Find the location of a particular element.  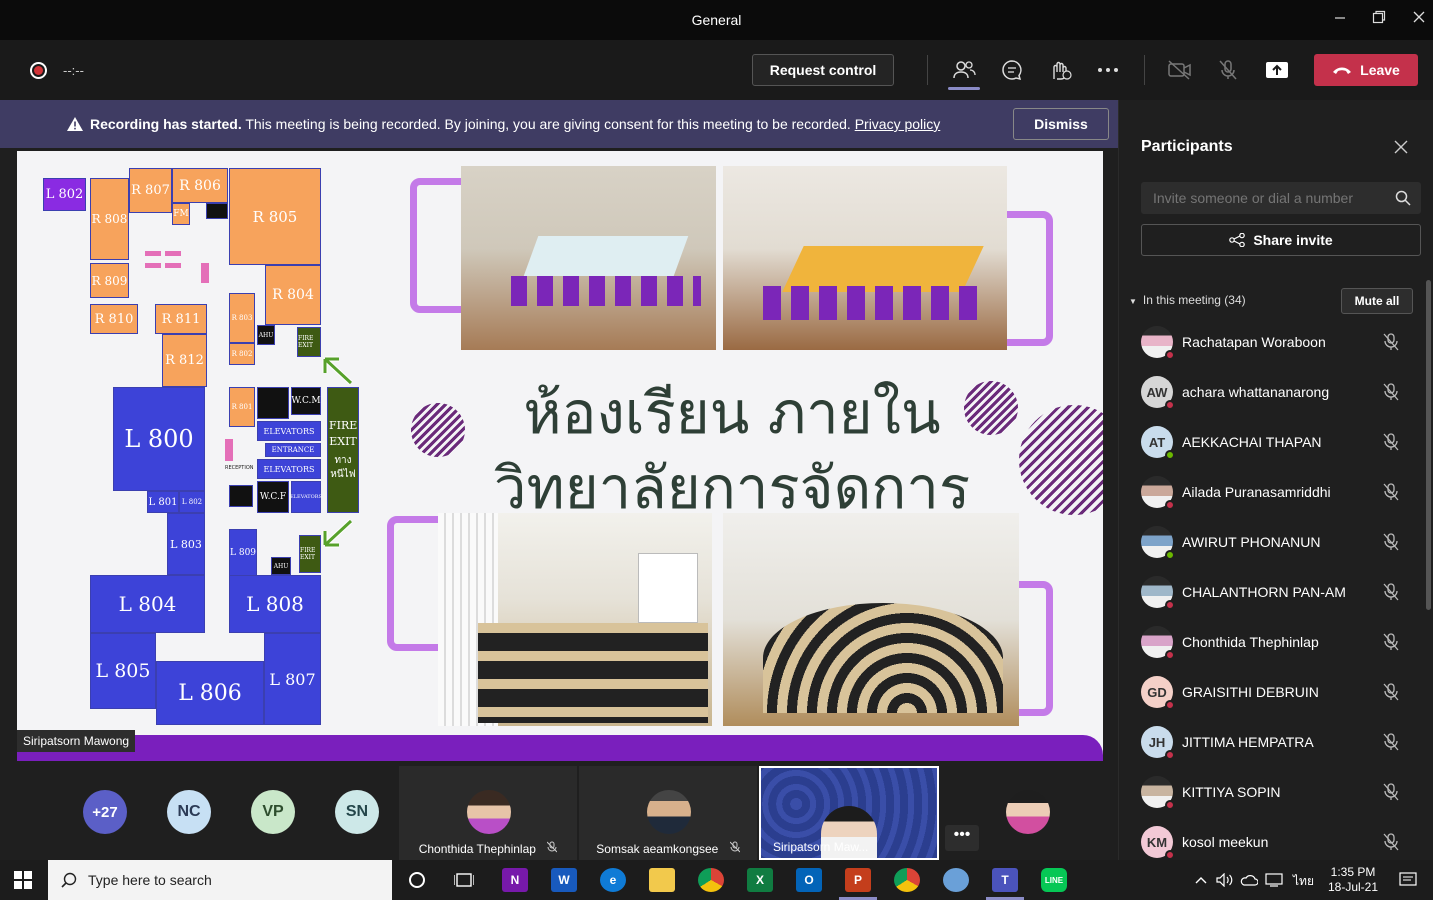

more-participants-button: ••• is located at coordinates (962, 838).